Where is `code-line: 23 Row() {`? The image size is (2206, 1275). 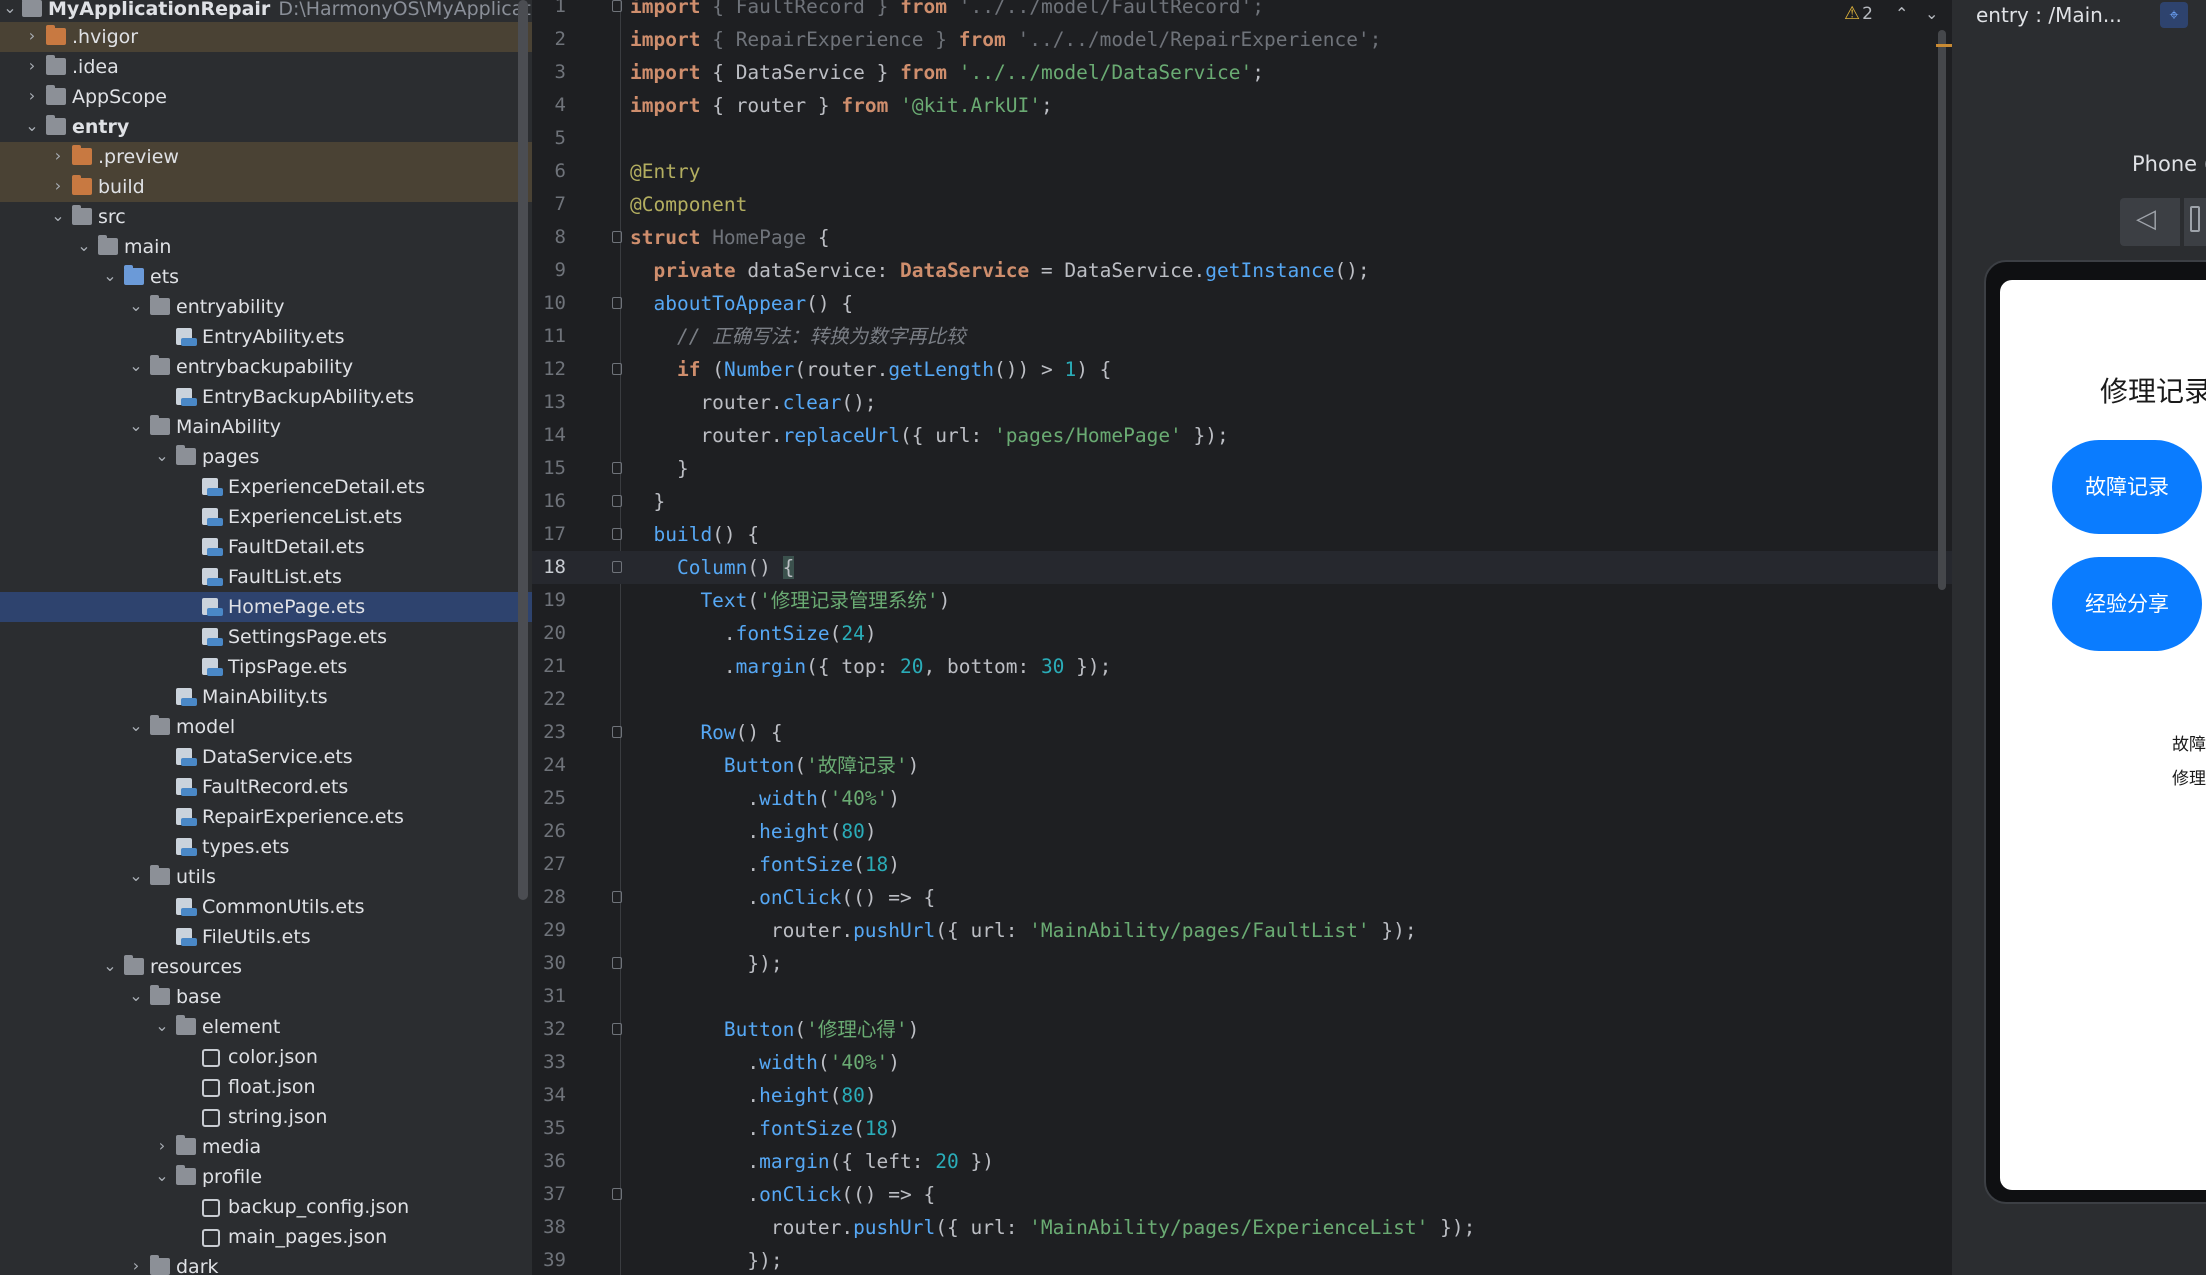 code-line: 23 Row() { is located at coordinates (1242, 732).